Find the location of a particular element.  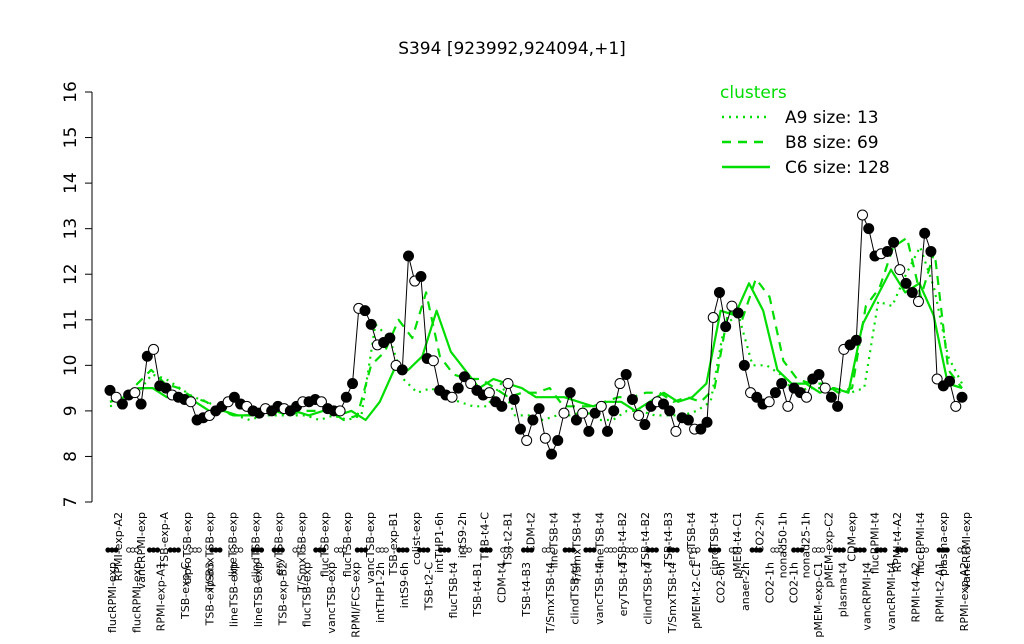

x-label-upper: colist-exp is located at coordinates (416, 538).